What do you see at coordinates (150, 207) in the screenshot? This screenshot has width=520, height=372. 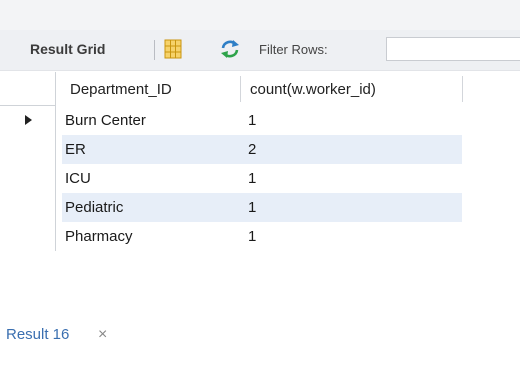 I see `cell-department-id: Pediatric` at bounding box center [150, 207].